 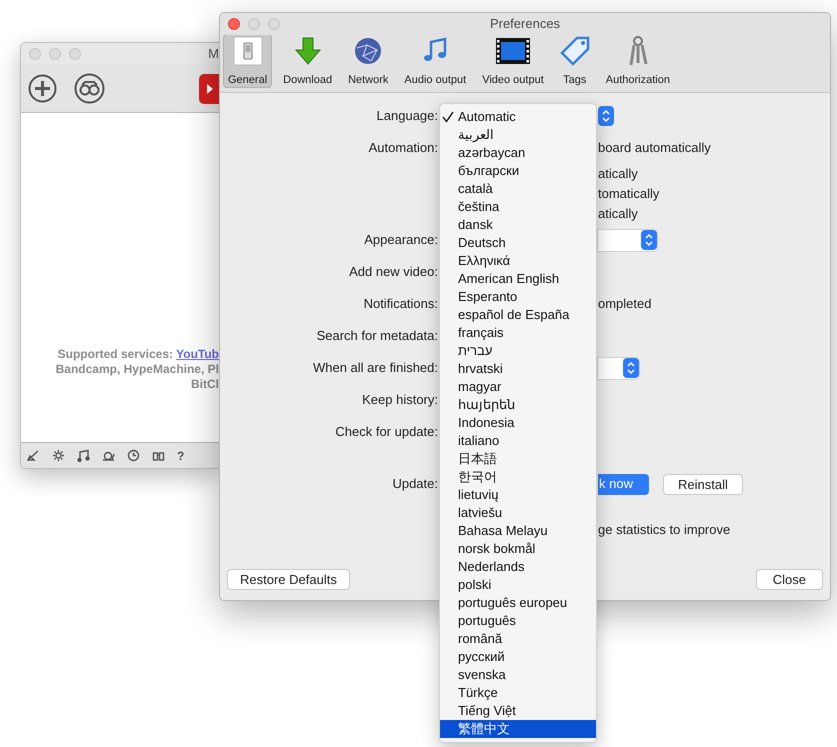 What do you see at coordinates (518, 315) in the screenshot?
I see `language-option: español de España` at bounding box center [518, 315].